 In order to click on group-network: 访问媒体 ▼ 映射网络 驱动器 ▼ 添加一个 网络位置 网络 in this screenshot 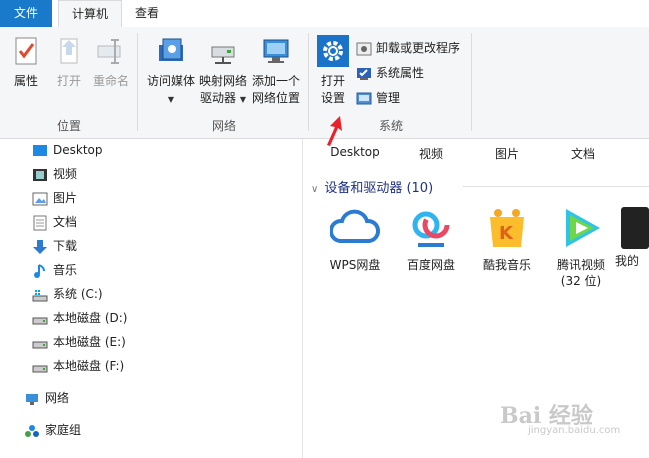, I will do `click(224, 82)`.